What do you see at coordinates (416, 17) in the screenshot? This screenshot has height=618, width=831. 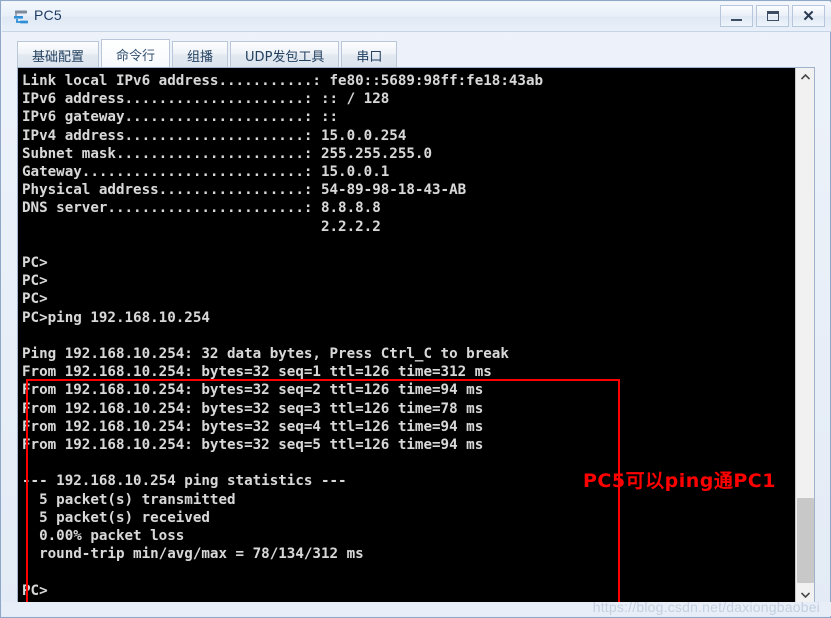 I see `title-bar: PC5 ✕` at bounding box center [416, 17].